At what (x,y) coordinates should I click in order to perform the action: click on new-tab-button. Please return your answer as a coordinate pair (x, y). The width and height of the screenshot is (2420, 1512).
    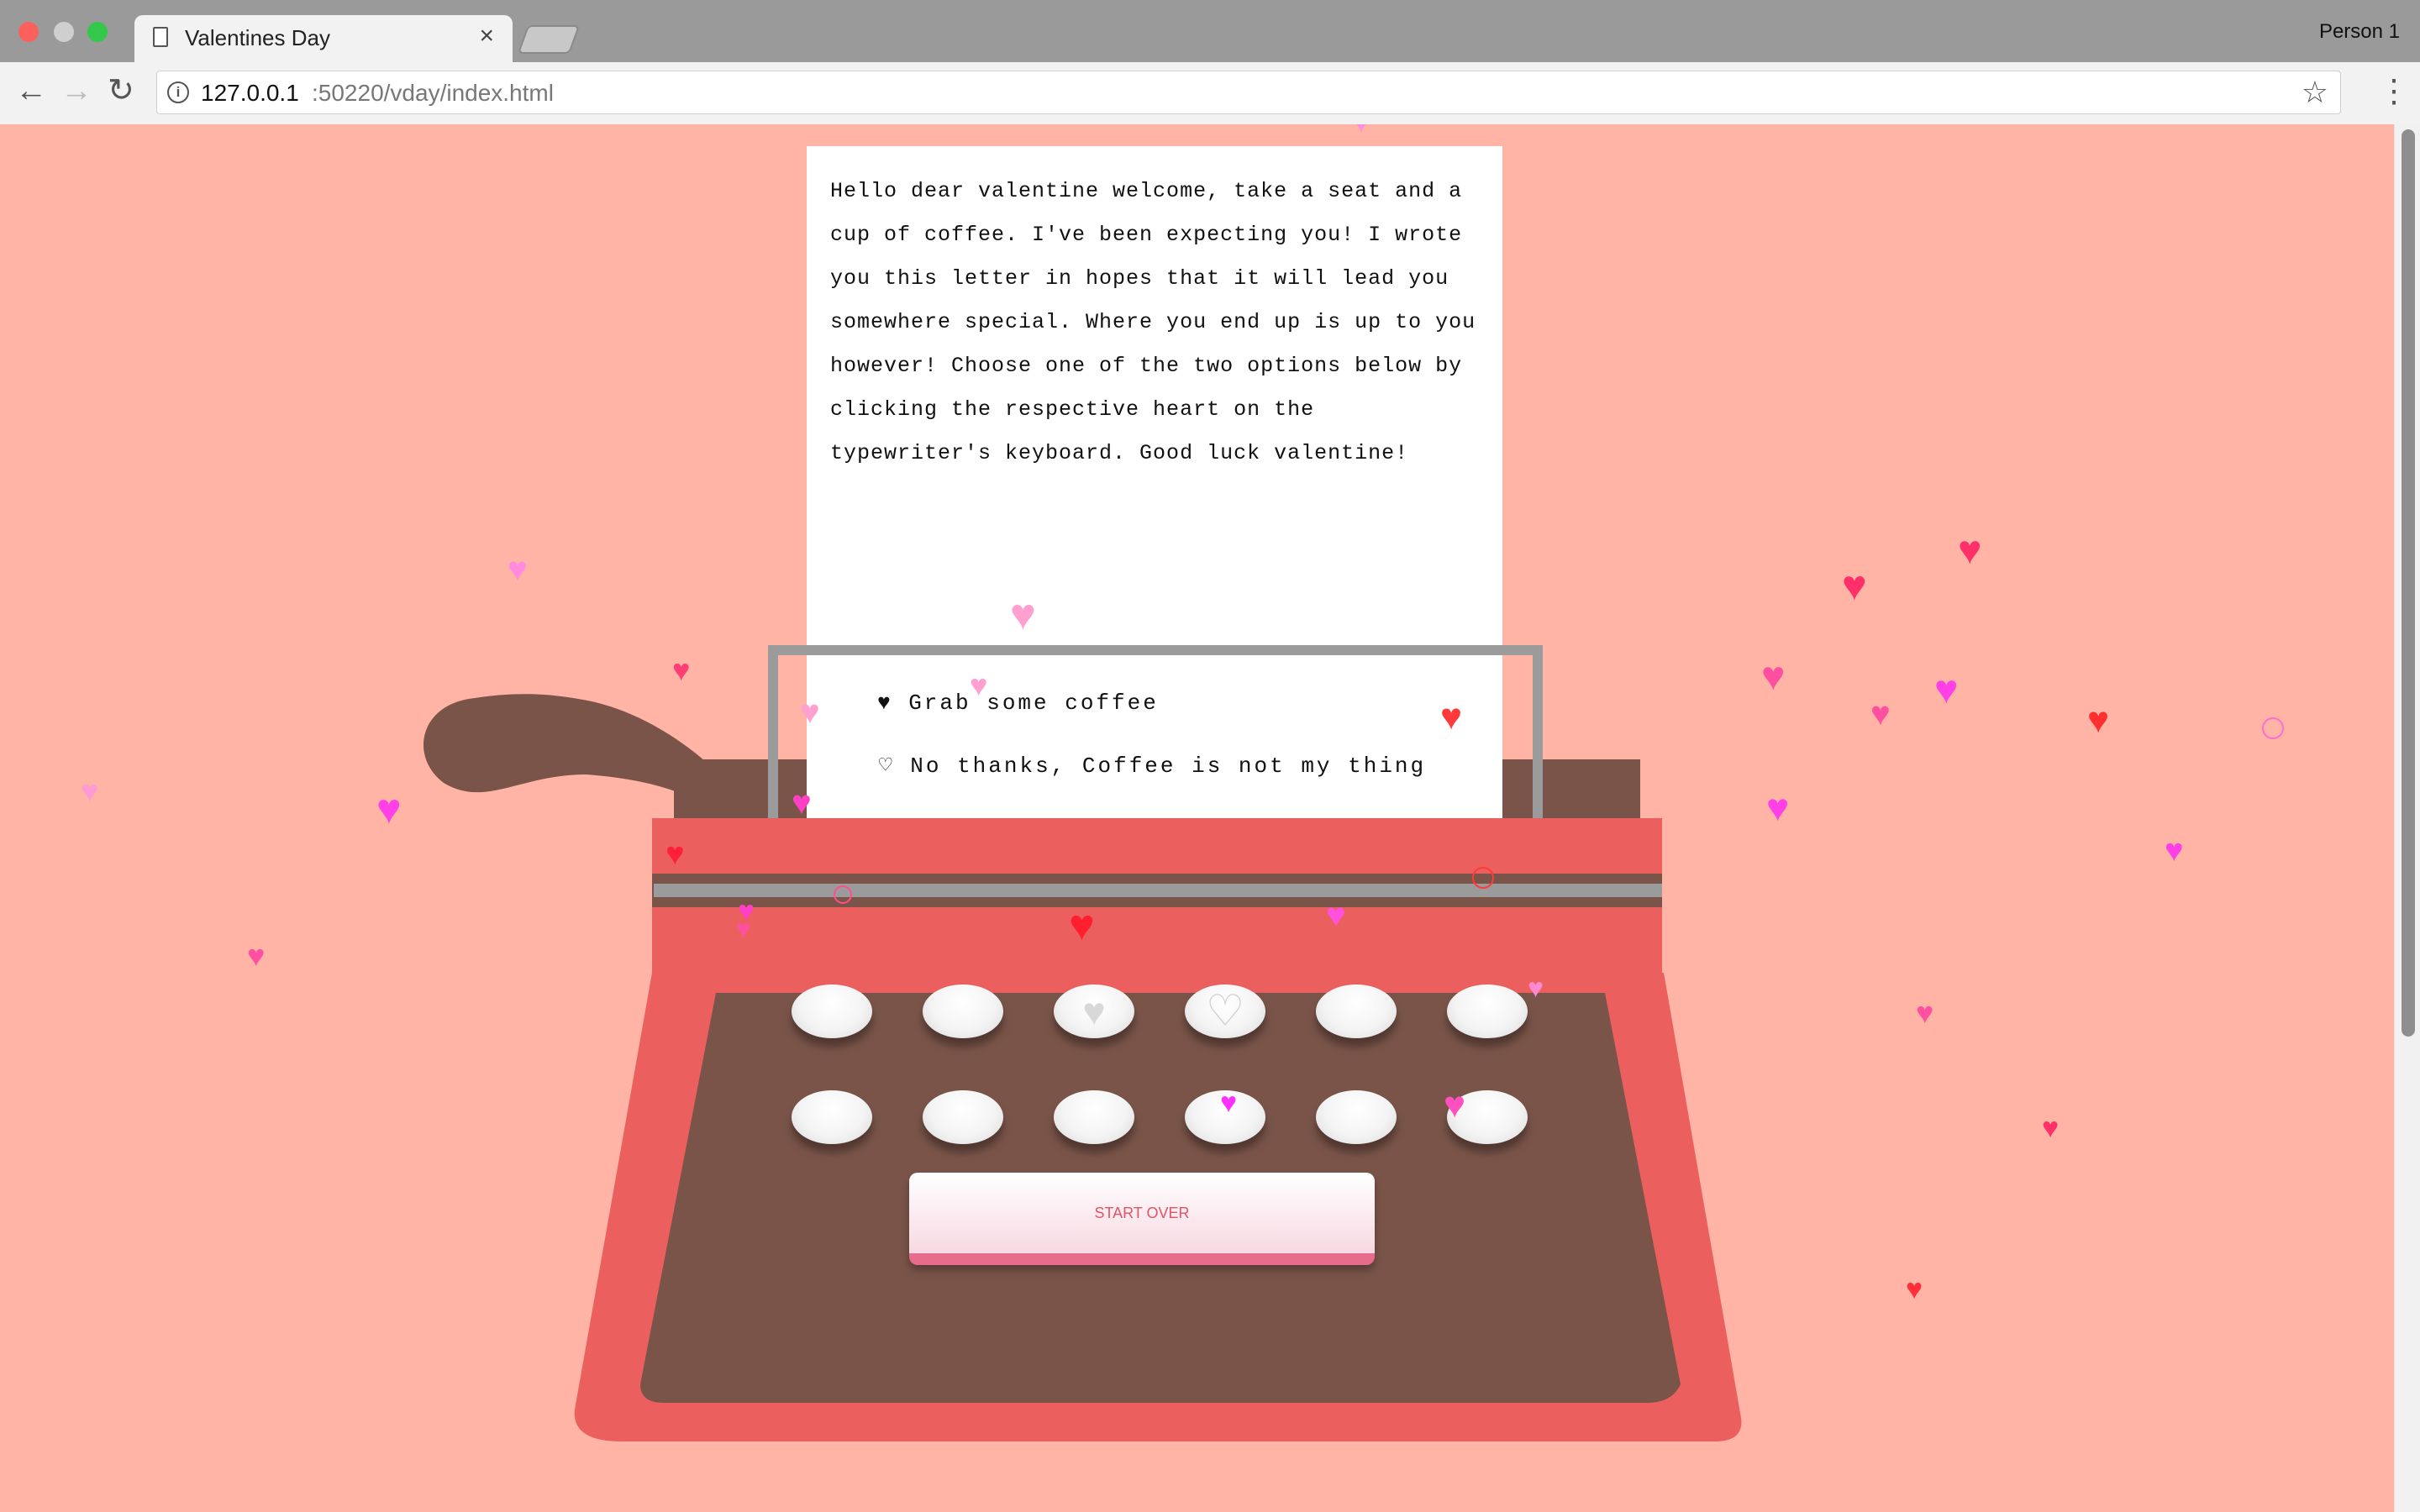
    Looking at the image, I should click on (549, 39).